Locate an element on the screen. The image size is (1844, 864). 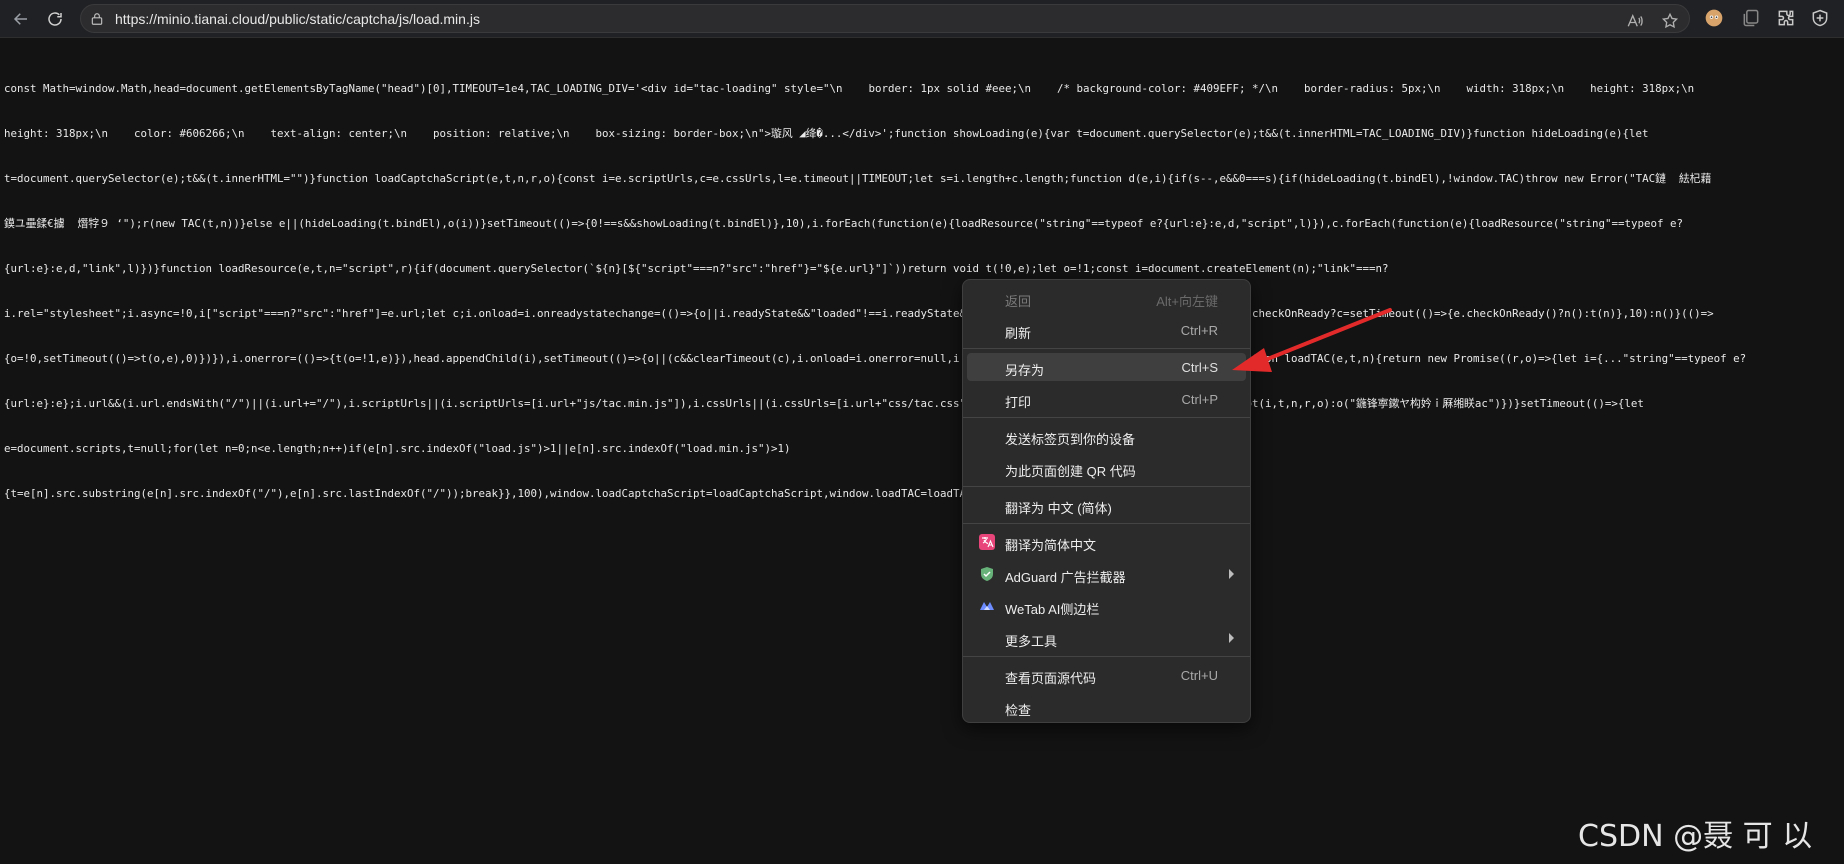
menu-item-translate-extension: 翻译为简体中文 is located at coordinates (1106, 542).